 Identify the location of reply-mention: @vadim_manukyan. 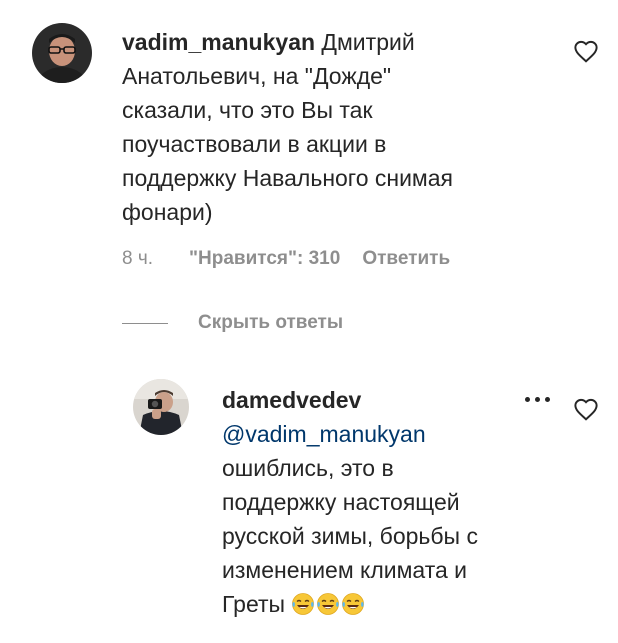
(372, 434).